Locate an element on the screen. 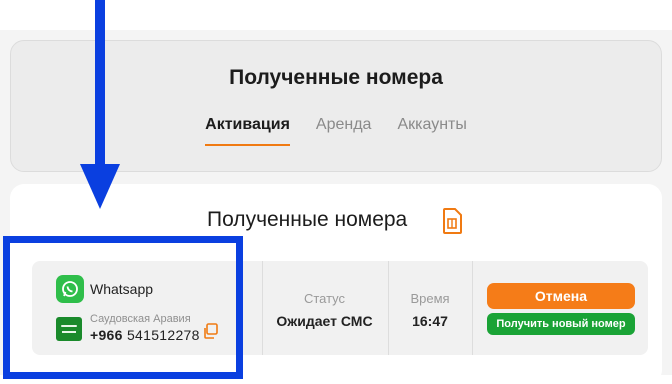 This screenshot has height=384, width=672. tab-accounts: Аккаунты is located at coordinates (431, 131).